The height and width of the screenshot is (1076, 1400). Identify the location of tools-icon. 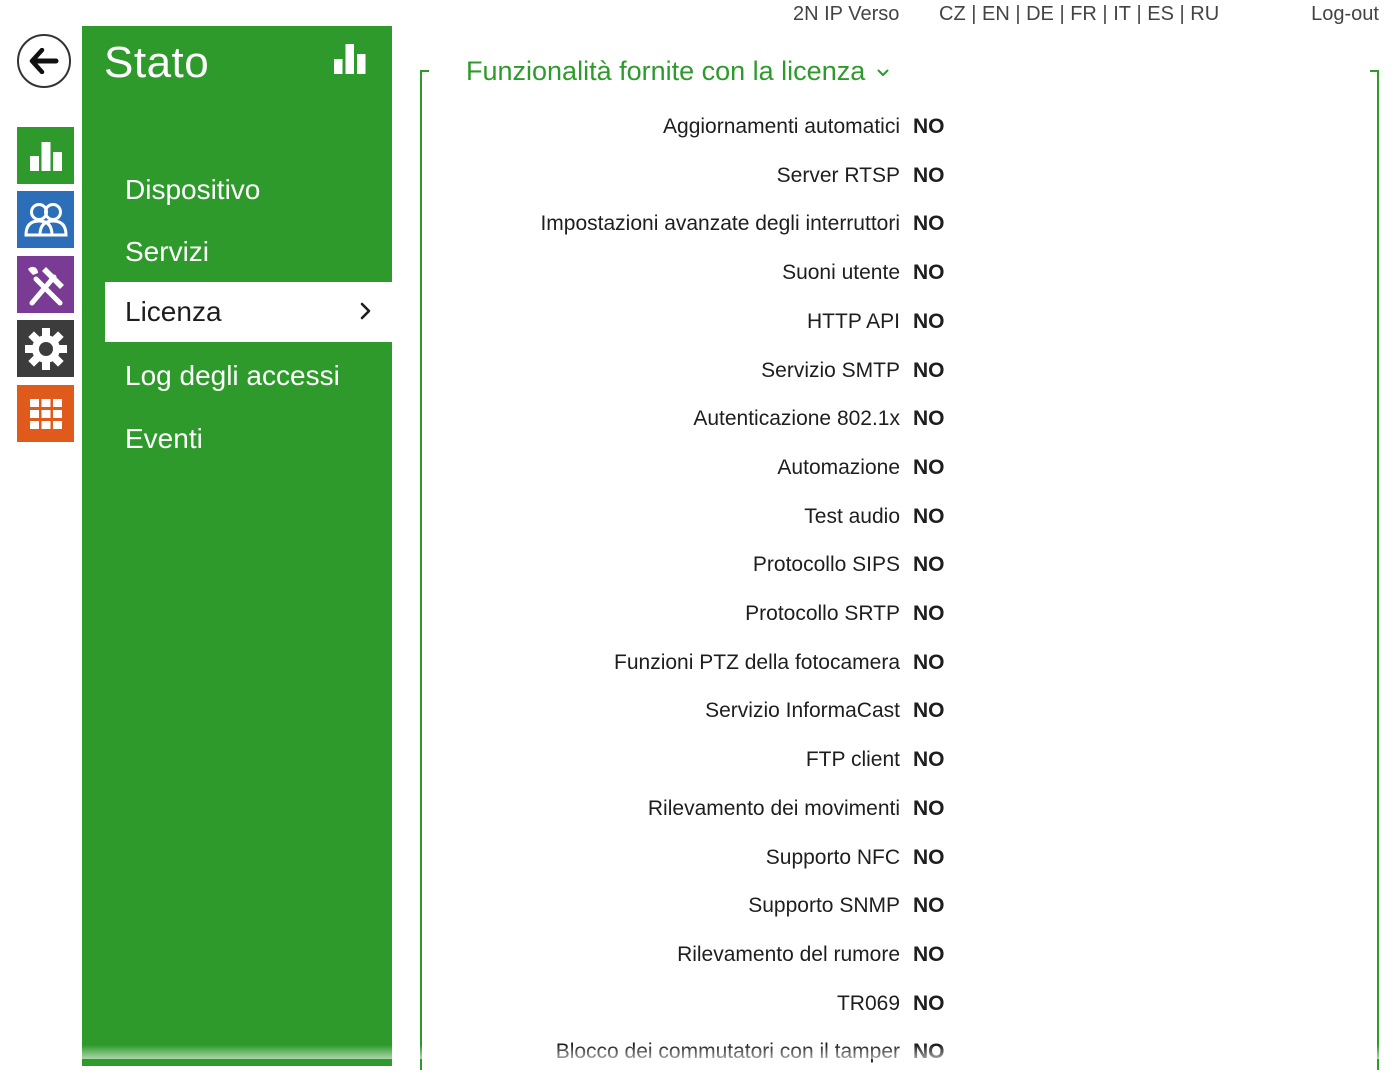
(45, 285).